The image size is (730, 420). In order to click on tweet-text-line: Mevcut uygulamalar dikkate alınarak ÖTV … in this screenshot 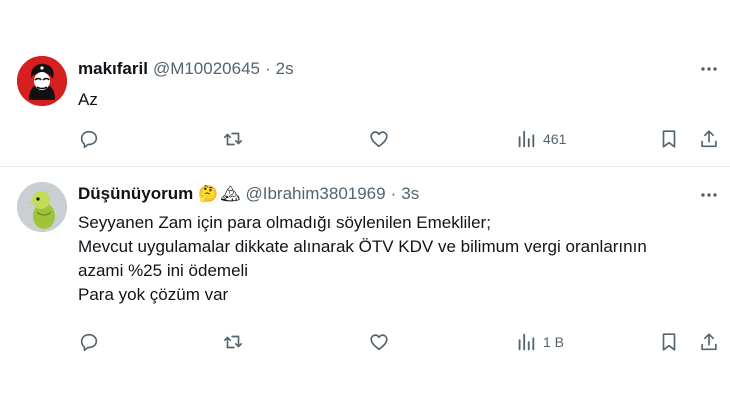, I will do `click(362, 246)`.